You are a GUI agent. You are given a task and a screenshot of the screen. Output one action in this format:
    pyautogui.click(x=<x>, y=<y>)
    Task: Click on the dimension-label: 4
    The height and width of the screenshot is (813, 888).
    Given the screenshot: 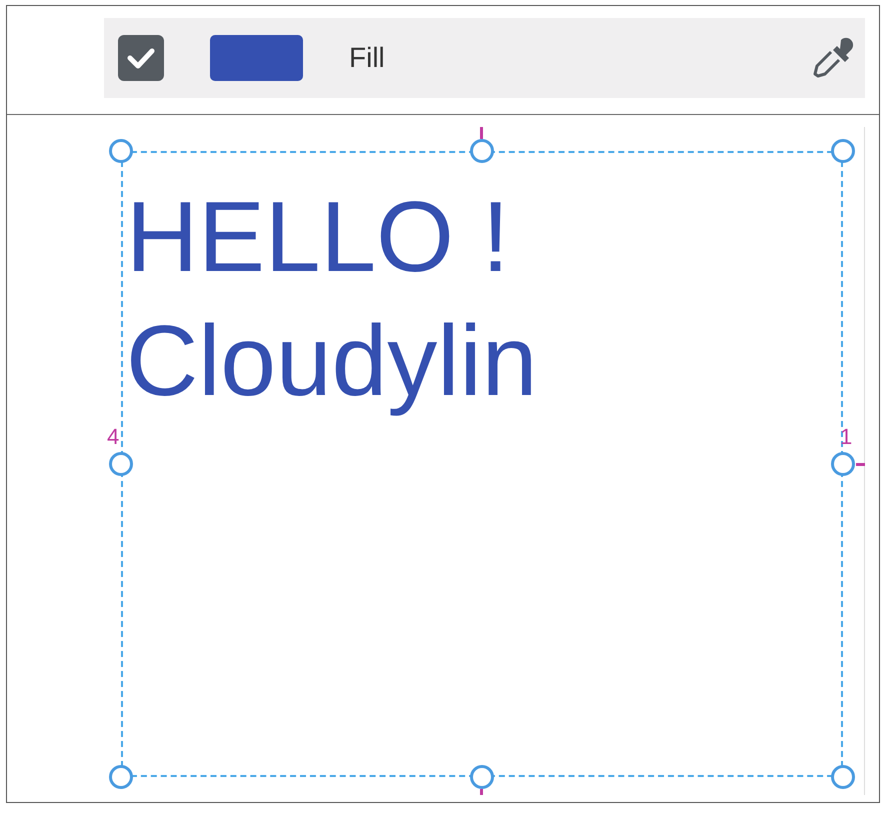 What is the action you would take?
    pyautogui.click(x=113, y=437)
    